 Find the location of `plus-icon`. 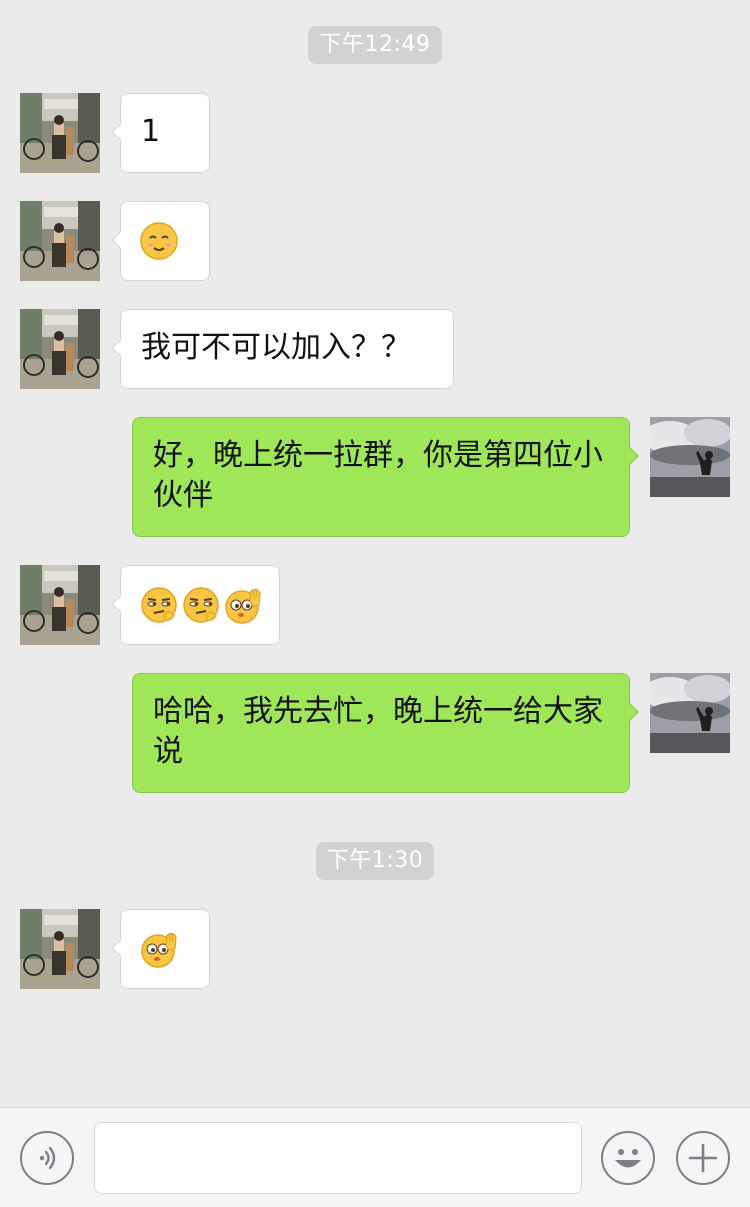

plus-icon is located at coordinates (703, 1158).